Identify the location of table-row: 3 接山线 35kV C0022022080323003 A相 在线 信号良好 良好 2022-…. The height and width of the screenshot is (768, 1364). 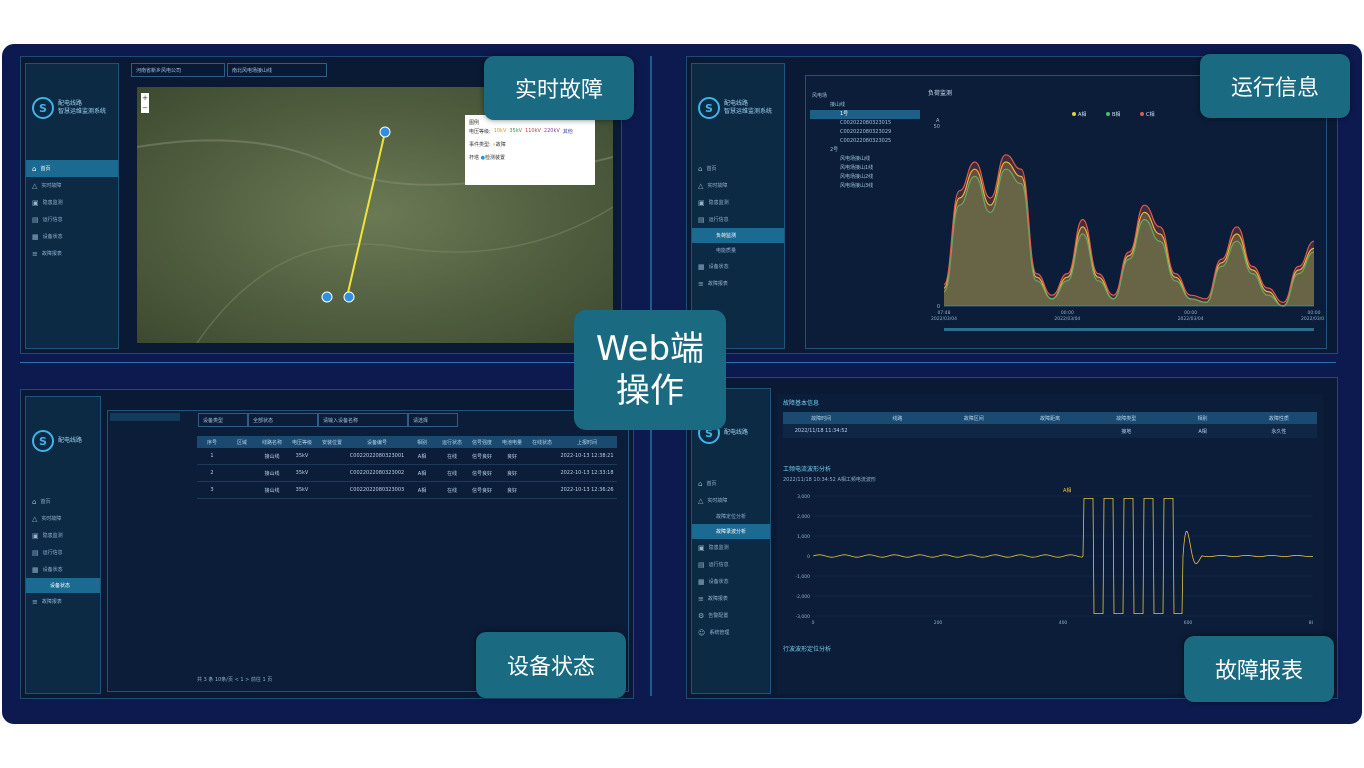
(407, 490).